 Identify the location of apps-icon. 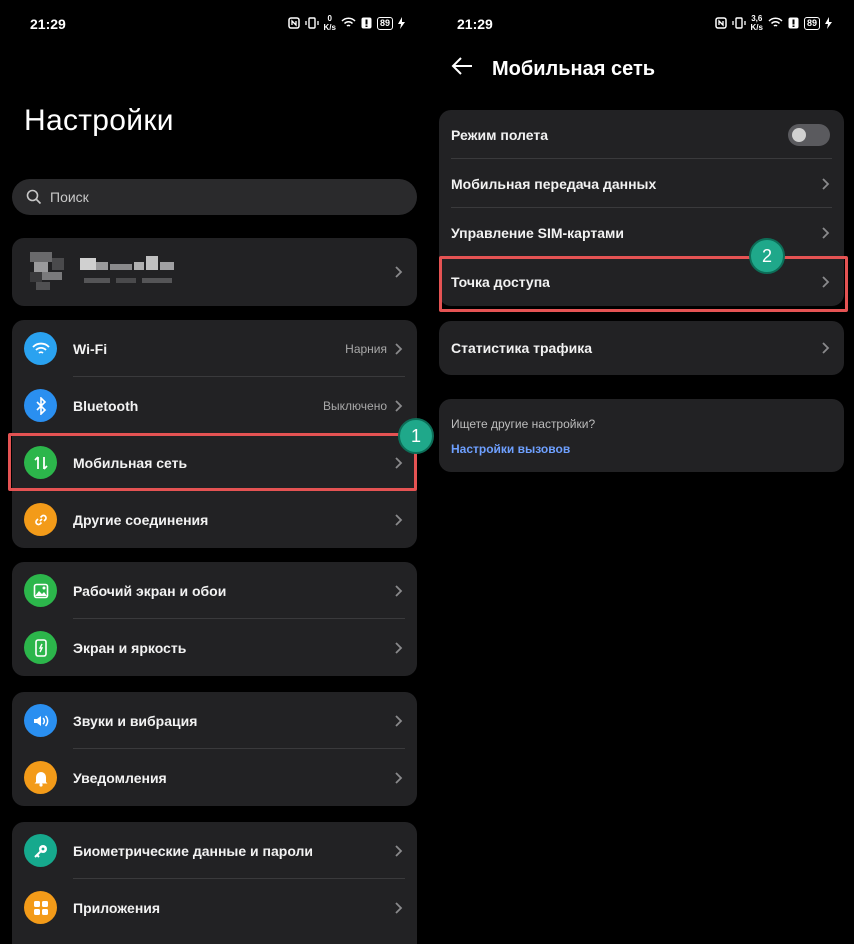
(40, 907).